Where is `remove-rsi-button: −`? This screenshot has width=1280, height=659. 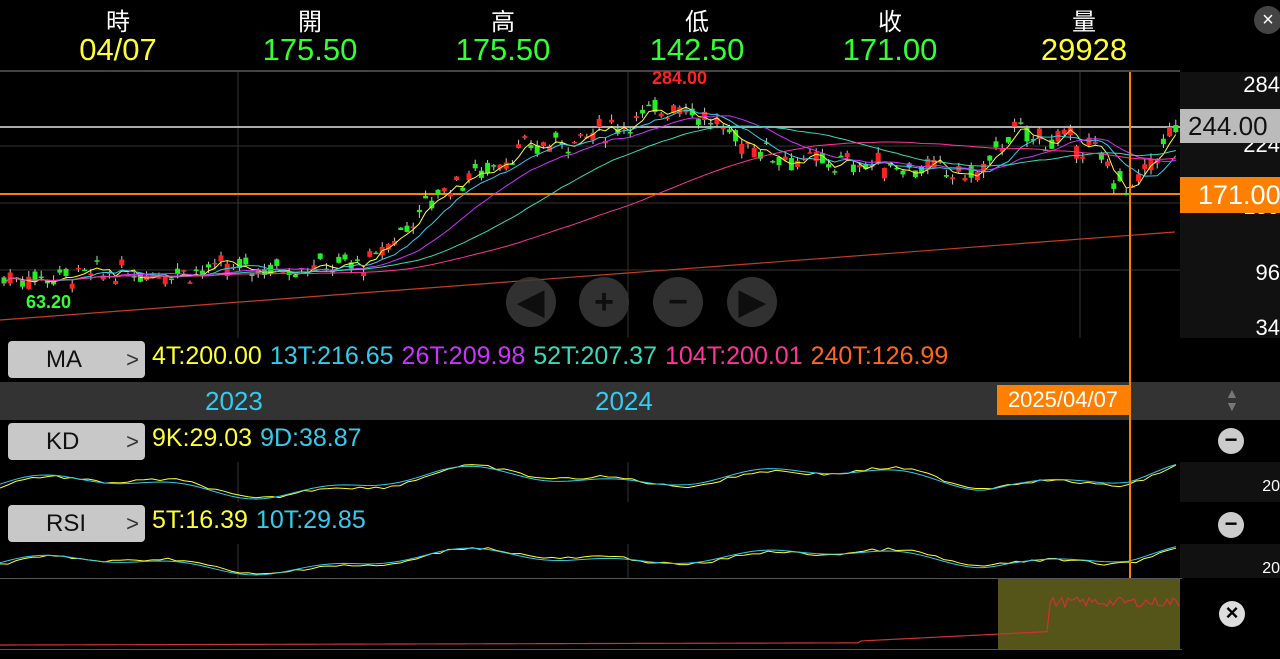 remove-rsi-button: − is located at coordinates (1231, 525).